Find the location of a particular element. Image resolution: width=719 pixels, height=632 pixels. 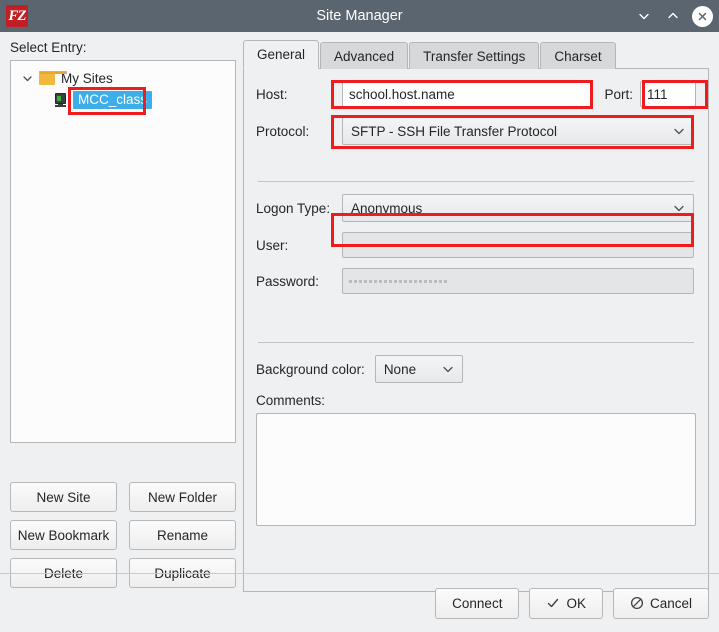

port-input is located at coordinates (668, 94).